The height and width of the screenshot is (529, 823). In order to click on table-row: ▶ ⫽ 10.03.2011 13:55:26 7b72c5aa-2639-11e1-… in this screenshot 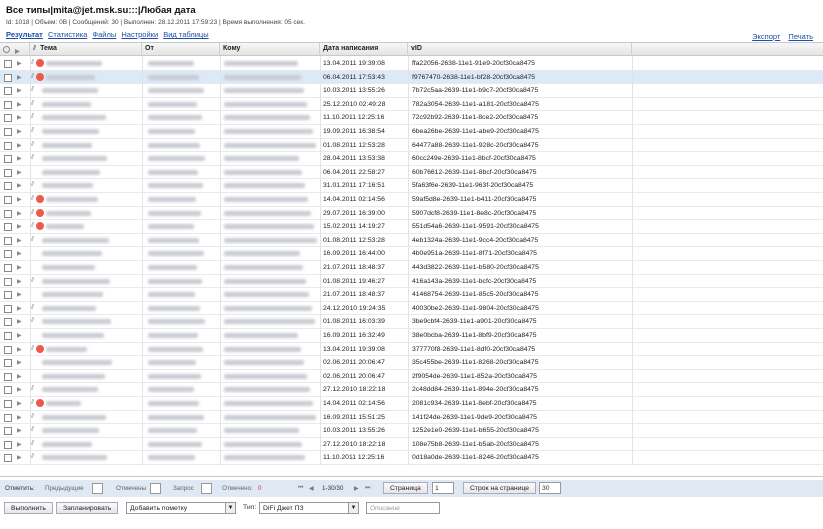, I will do `click(411, 91)`.